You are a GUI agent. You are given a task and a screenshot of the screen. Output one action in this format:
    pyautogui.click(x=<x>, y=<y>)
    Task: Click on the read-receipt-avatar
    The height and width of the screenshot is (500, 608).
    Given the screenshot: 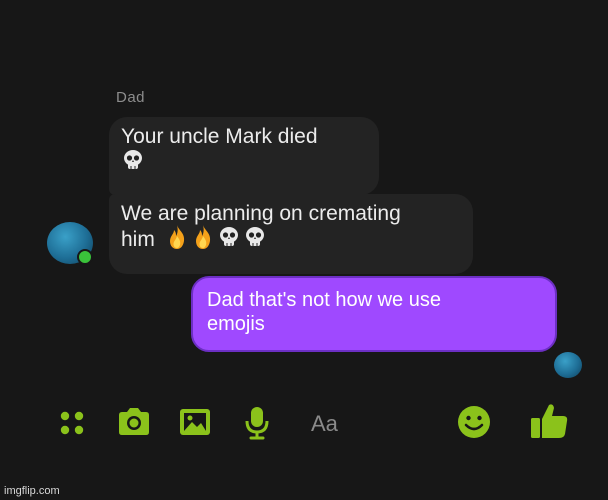 What is the action you would take?
    pyautogui.click(x=568, y=365)
    